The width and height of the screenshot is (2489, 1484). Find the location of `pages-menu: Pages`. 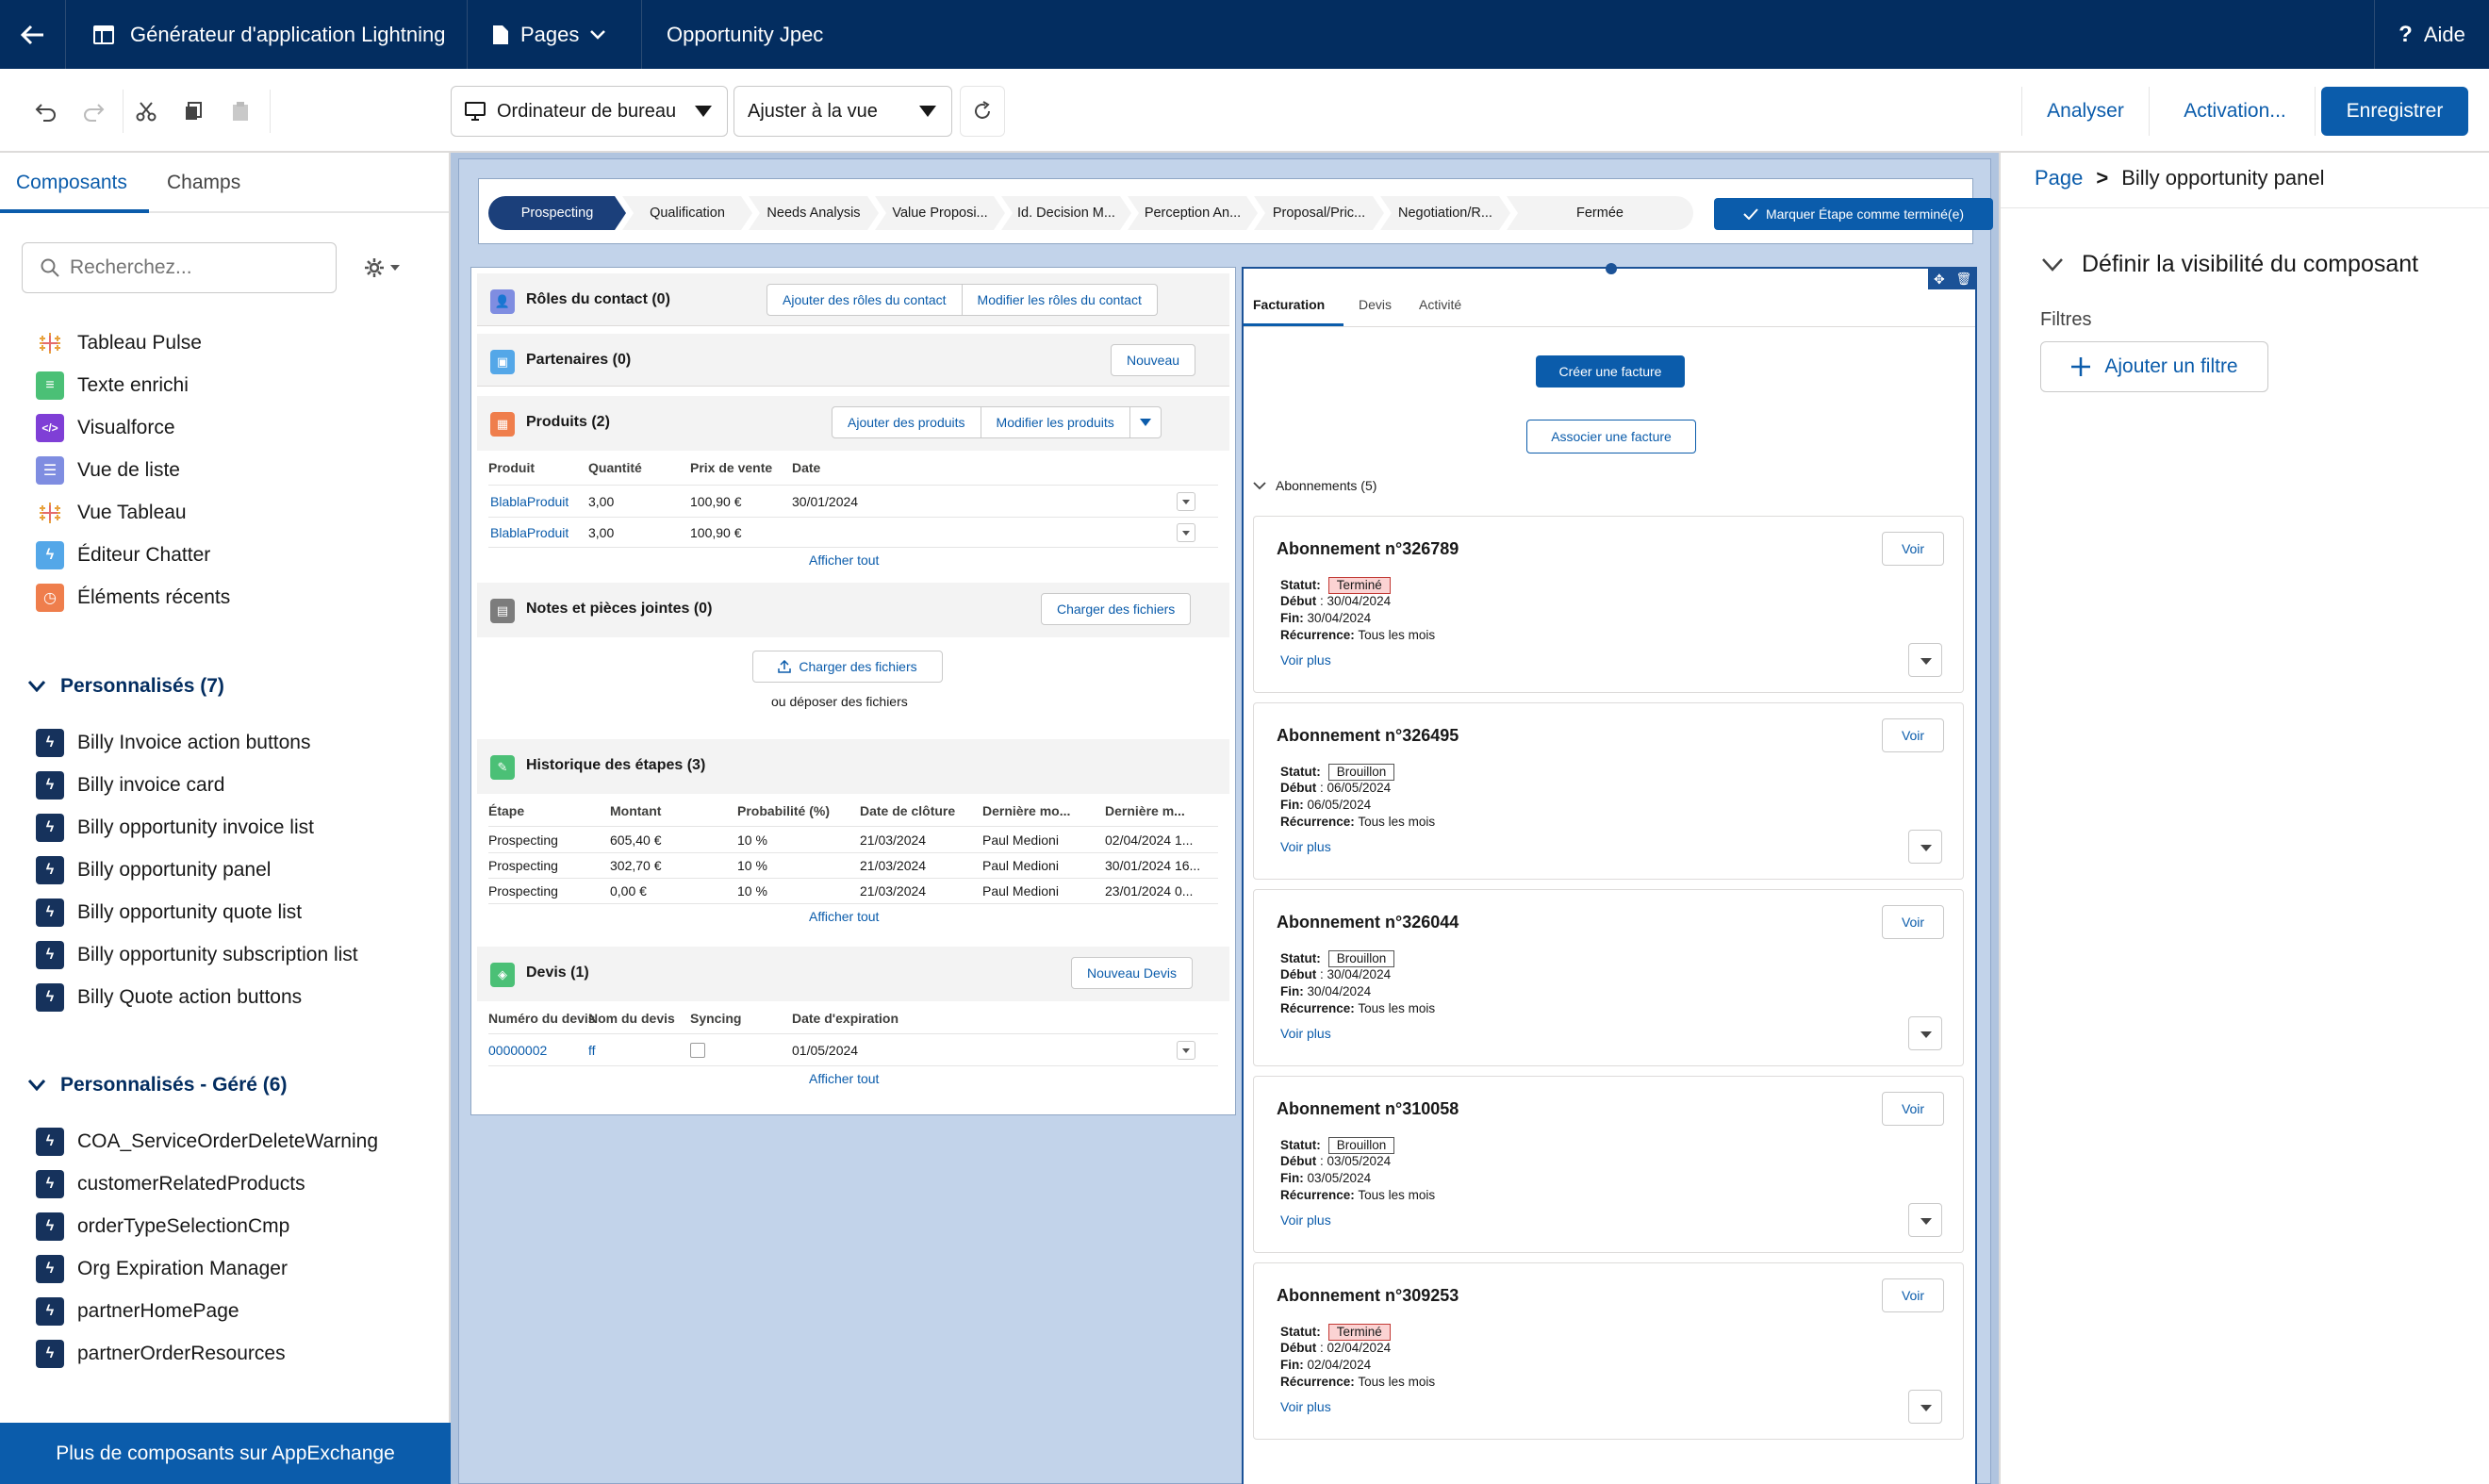

pages-menu: Pages is located at coordinates (555, 34).